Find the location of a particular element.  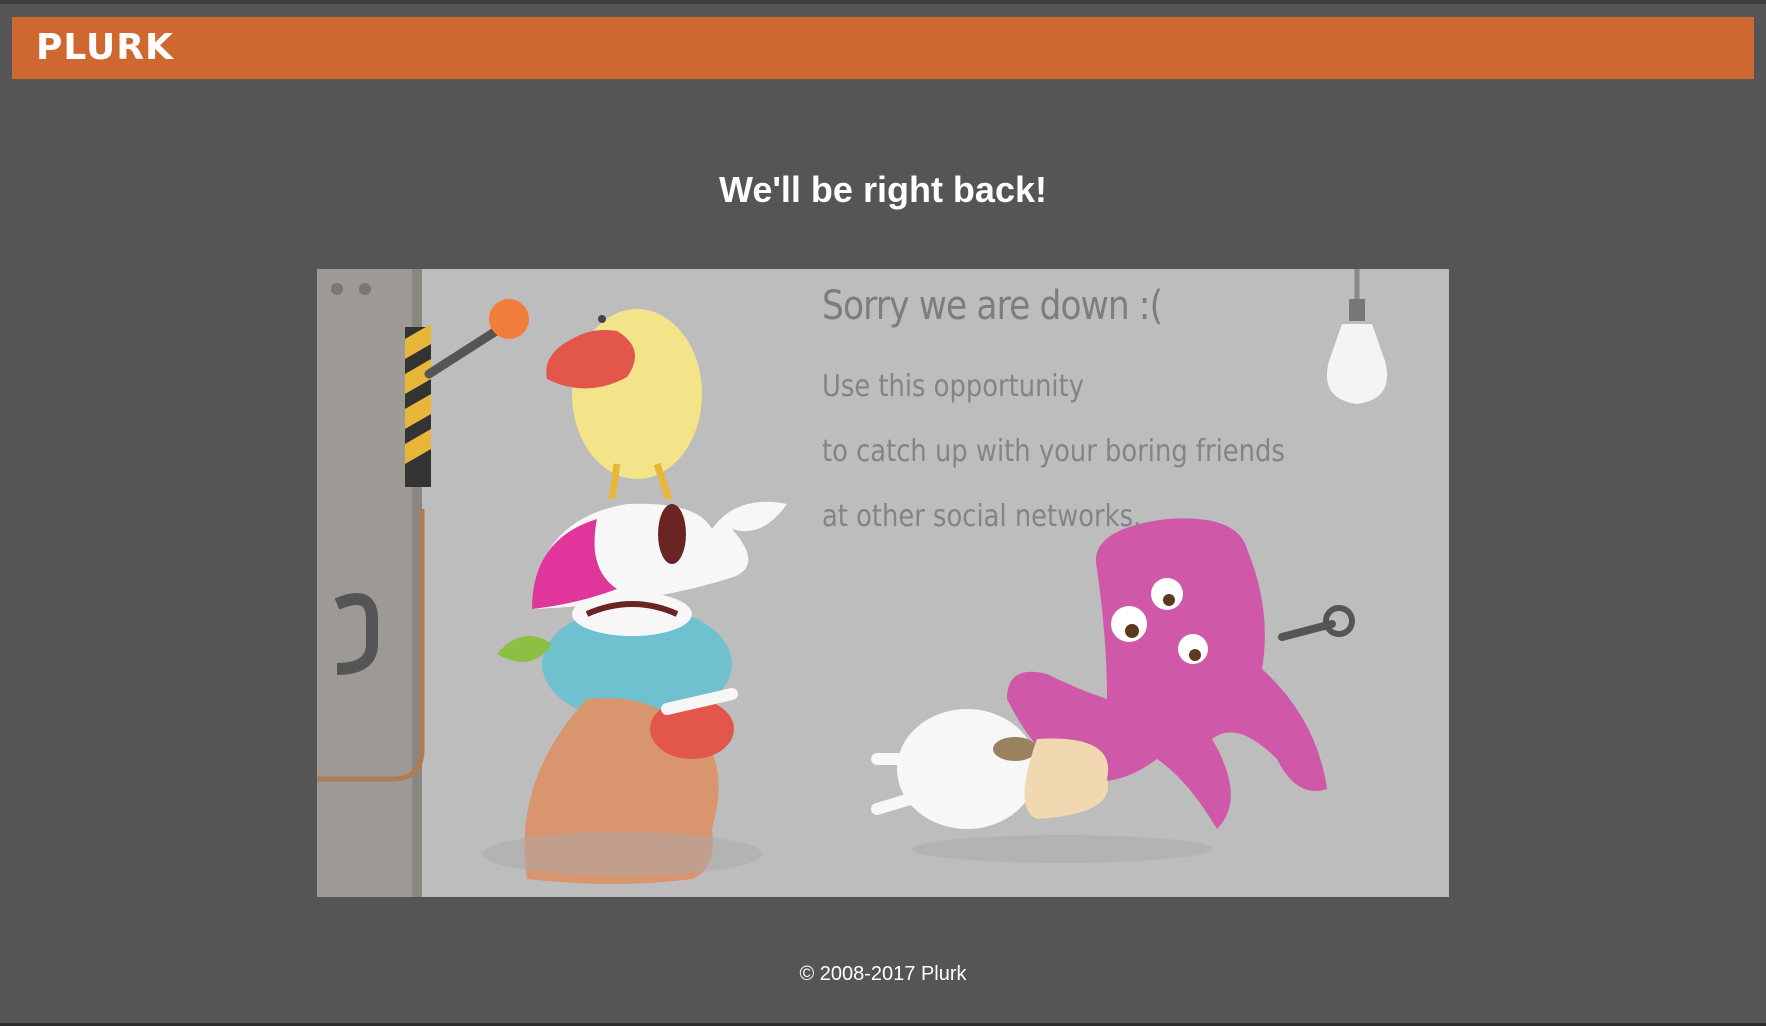

message-line-2: to catch up with your boring friends is located at coordinates (1053, 451).